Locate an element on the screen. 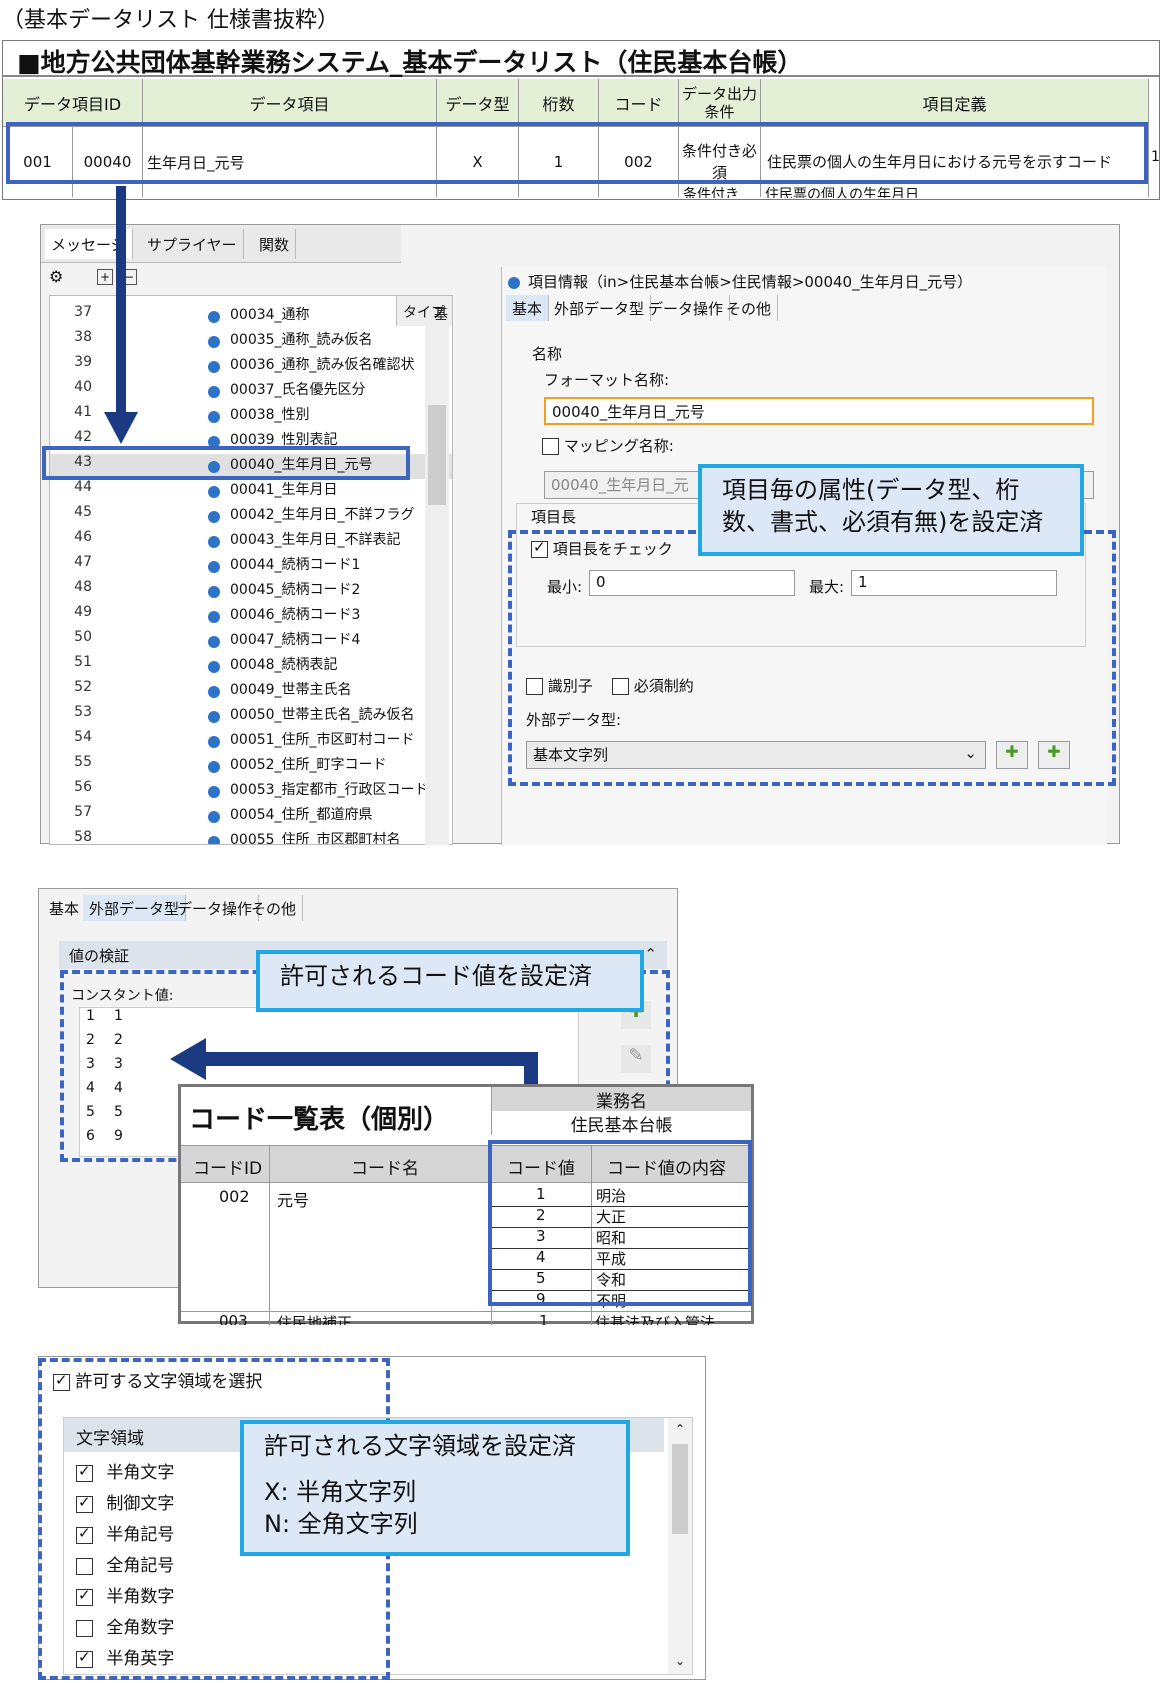 Image resolution: width=1162 pixels, height=1683 pixels. row-label: 00037_氏名優先区分 is located at coordinates (298, 390).